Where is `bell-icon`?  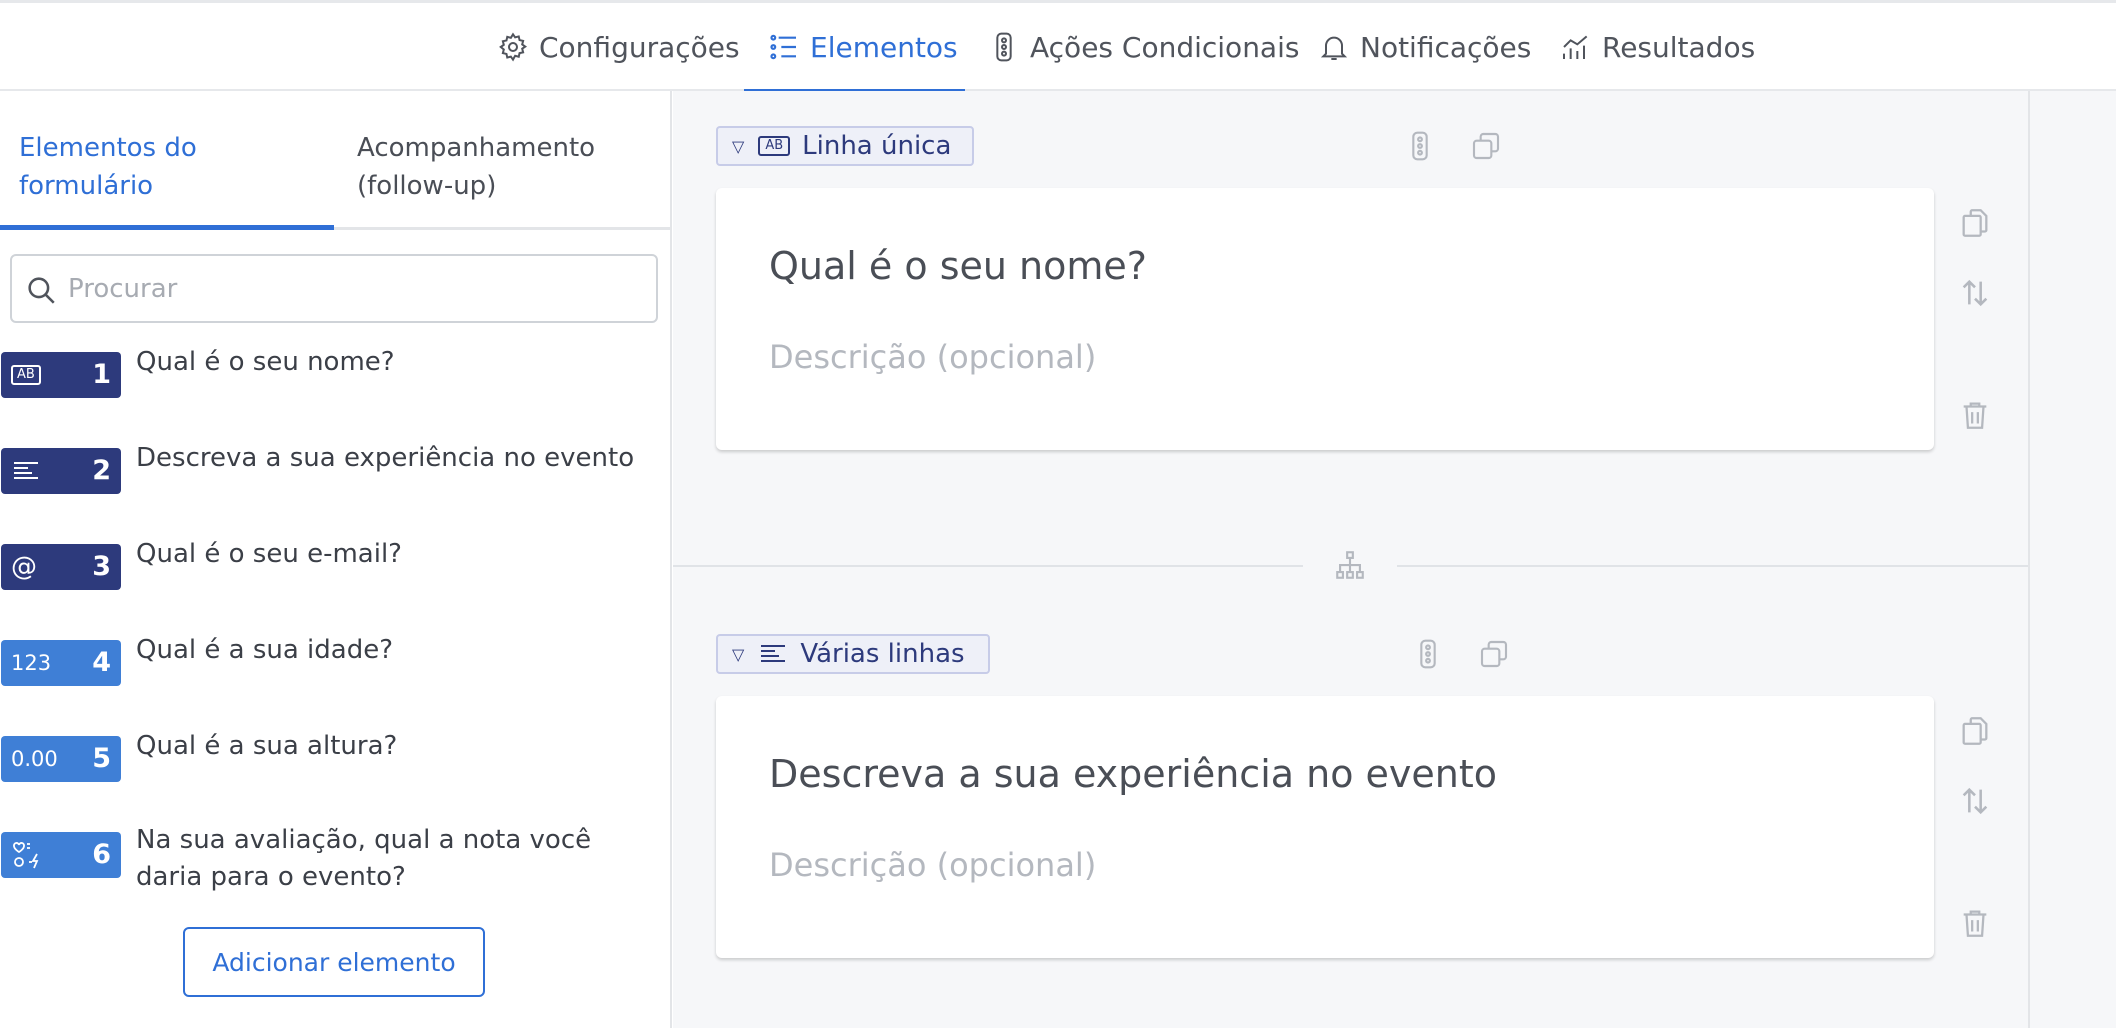
bell-icon is located at coordinates (1334, 48).